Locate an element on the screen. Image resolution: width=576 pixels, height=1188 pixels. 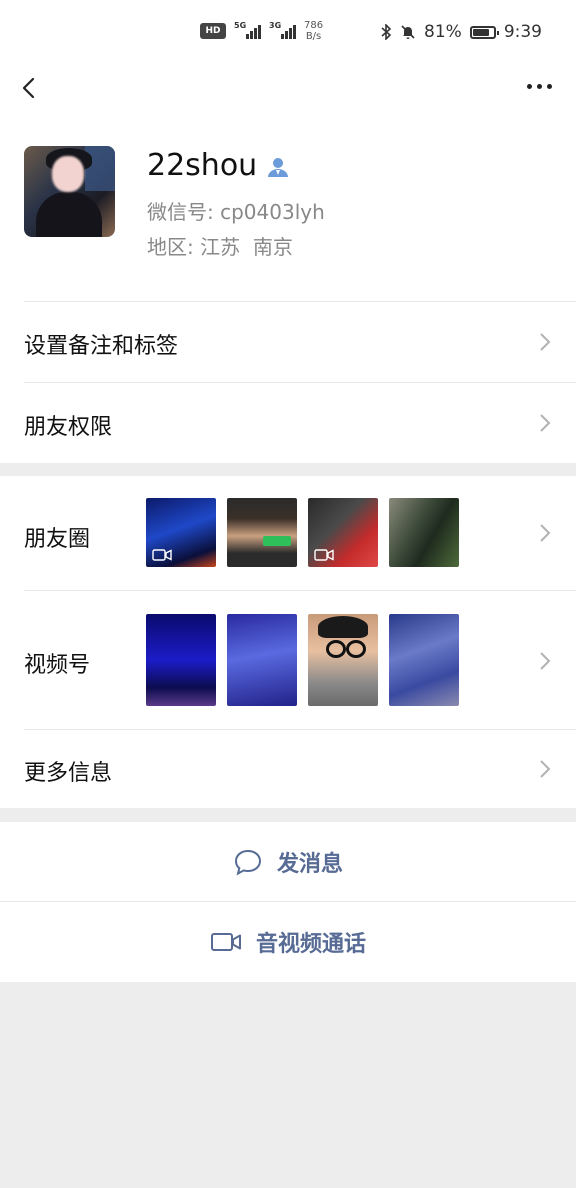
wechat-id-line: 微信号: cp0403lyh is located at coordinates (236, 210).